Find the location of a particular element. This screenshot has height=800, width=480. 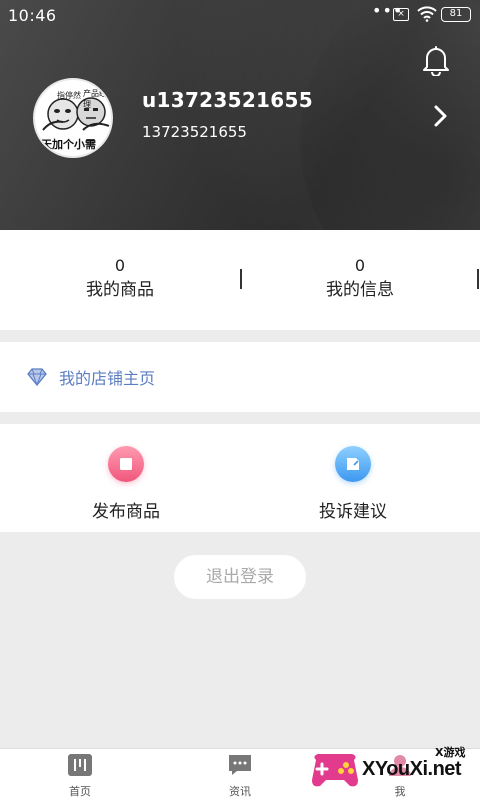

publish-icon is located at coordinates (126, 464).